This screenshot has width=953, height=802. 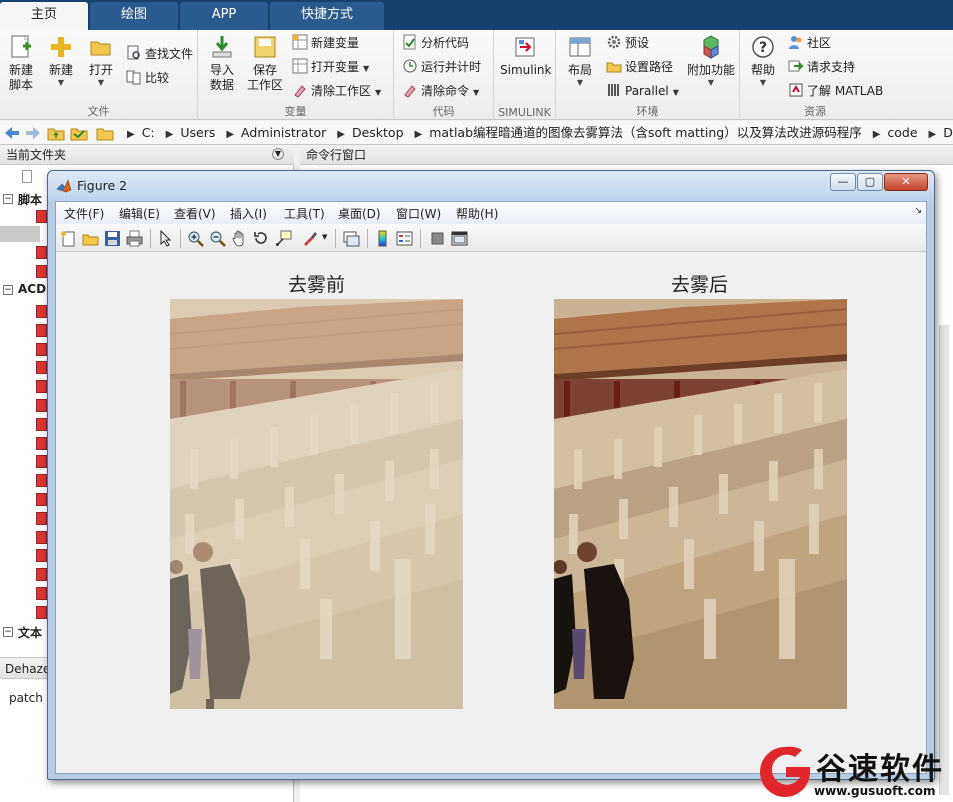 I want to click on close-button: ✕, so click(x=906, y=182).